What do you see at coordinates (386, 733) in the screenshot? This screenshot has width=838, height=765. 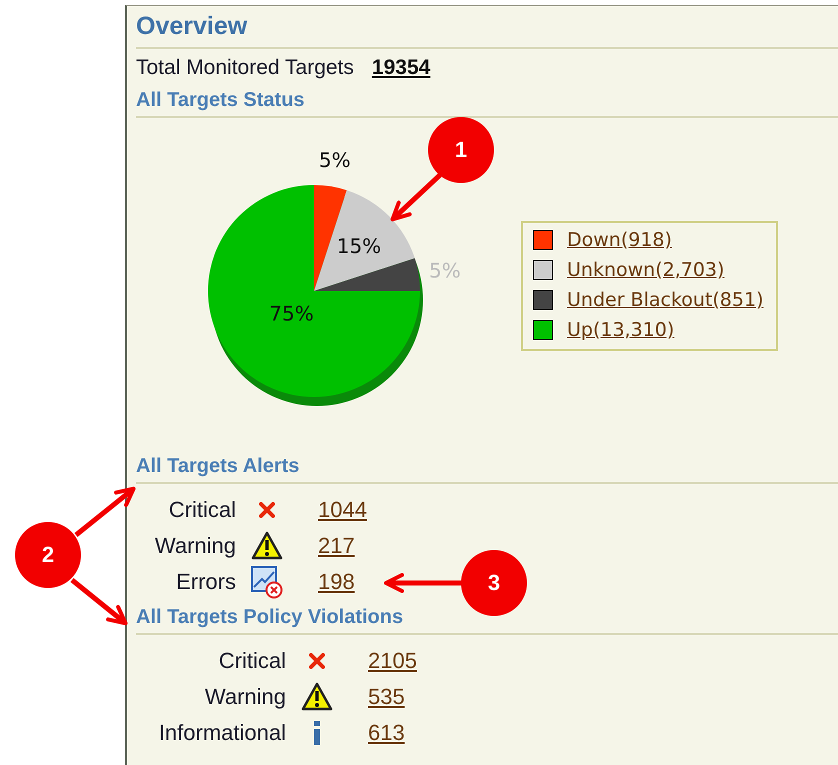 I see `count-link: 613` at bounding box center [386, 733].